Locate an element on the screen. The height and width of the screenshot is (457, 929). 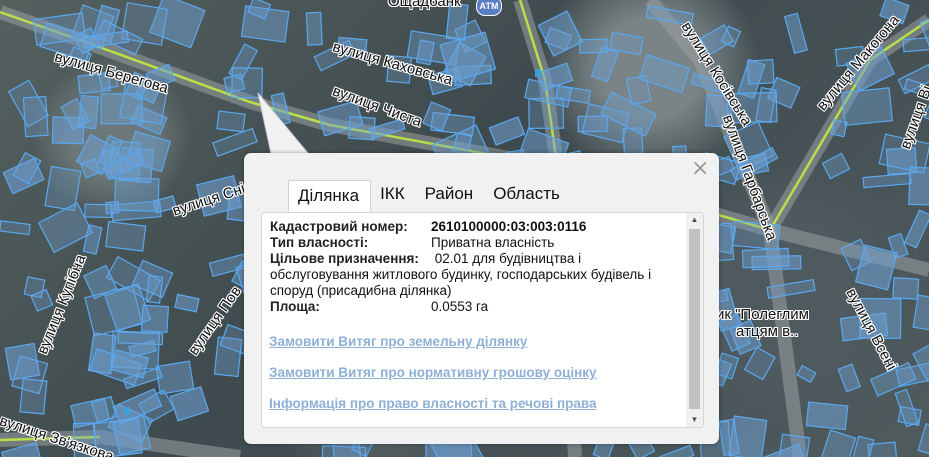
info-row-ownership-type: Тип власності: Приватна власність is located at coordinates (475, 243).